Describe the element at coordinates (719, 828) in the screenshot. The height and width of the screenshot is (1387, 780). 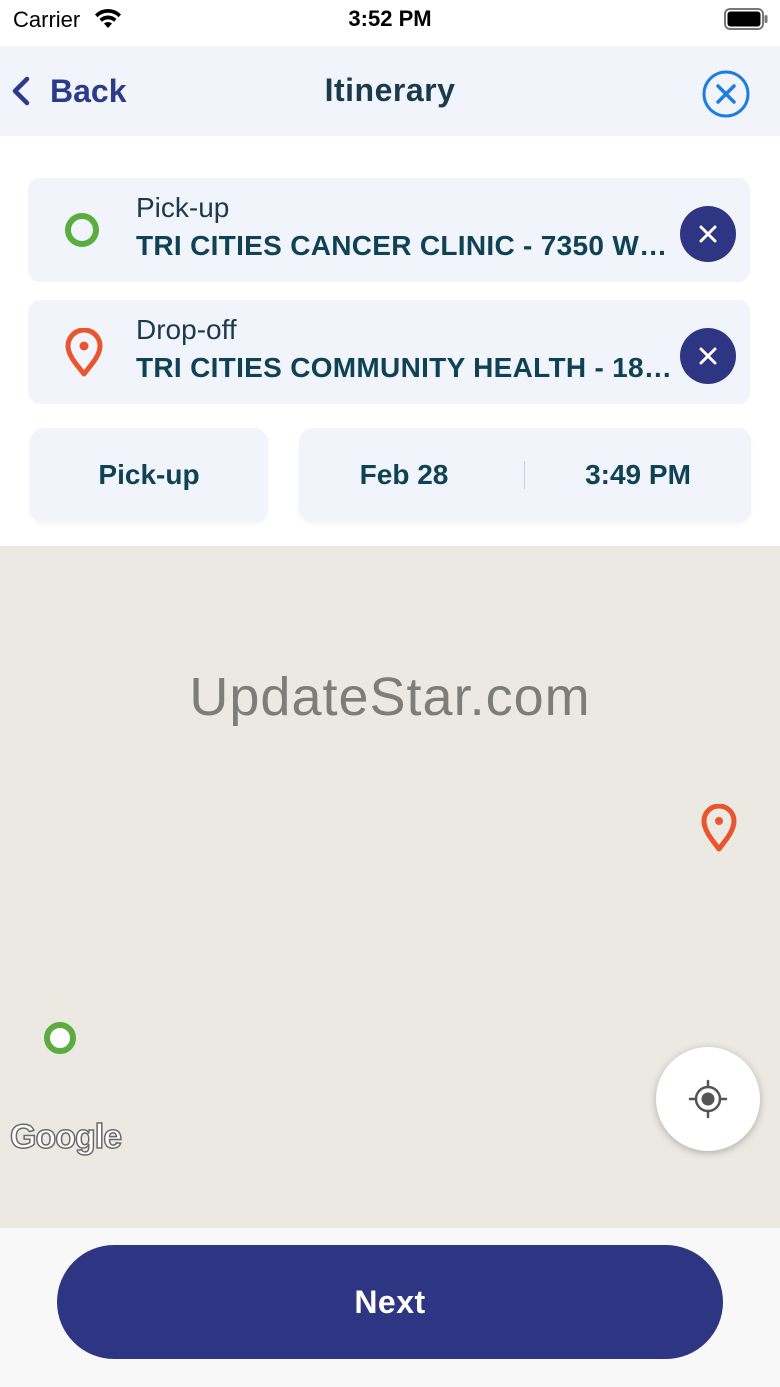
I see `dropoff-map-marker` at that location.